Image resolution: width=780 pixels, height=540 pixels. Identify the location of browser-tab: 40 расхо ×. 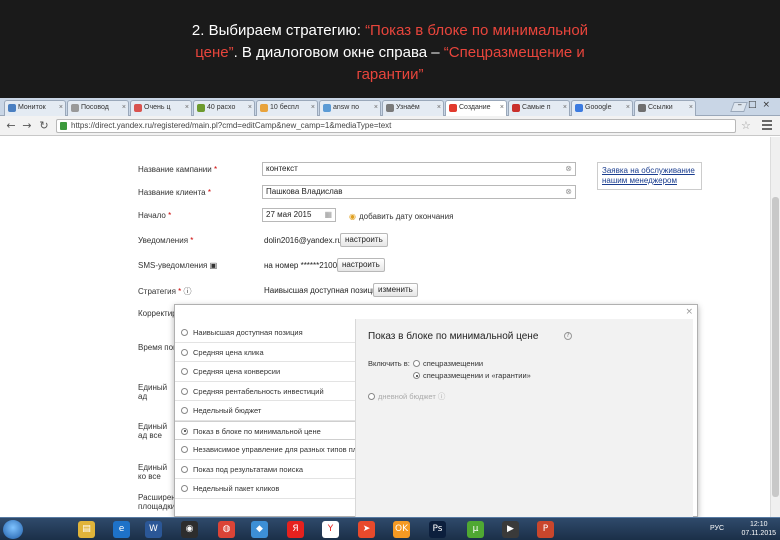
(224, 108).